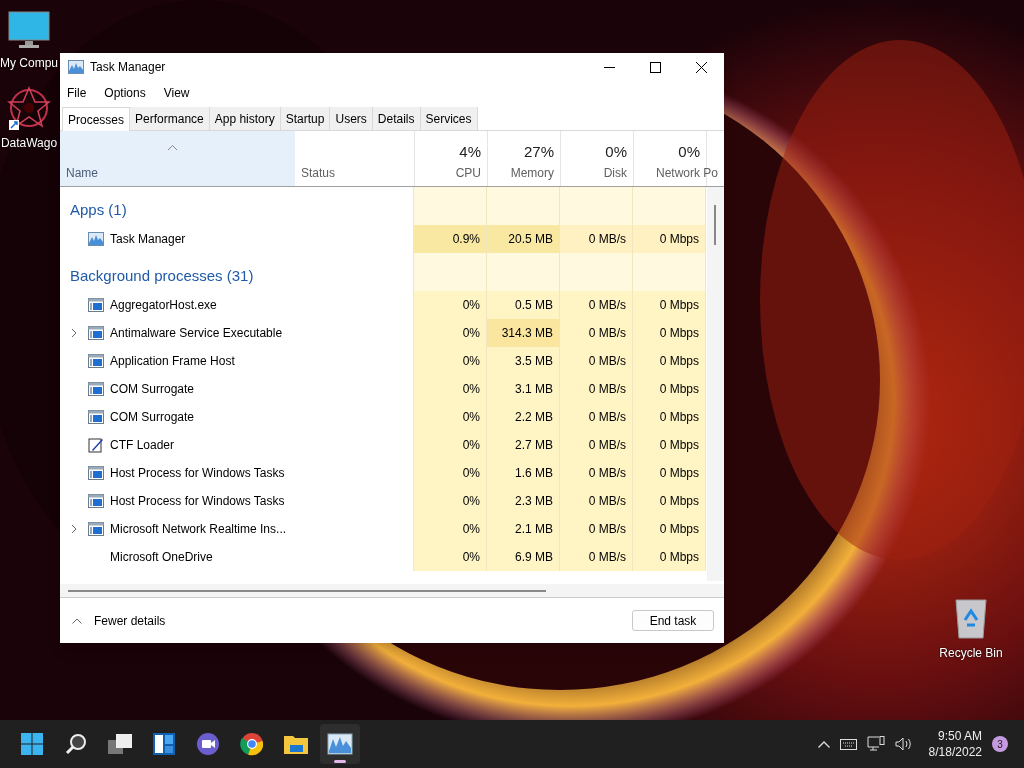 The height and width of the screenshot is (768, 1024). What do you see at coordinates (1000, 744) in the screenshot?
I see `notification-badge: 3` at bounding box center [1000, 744].